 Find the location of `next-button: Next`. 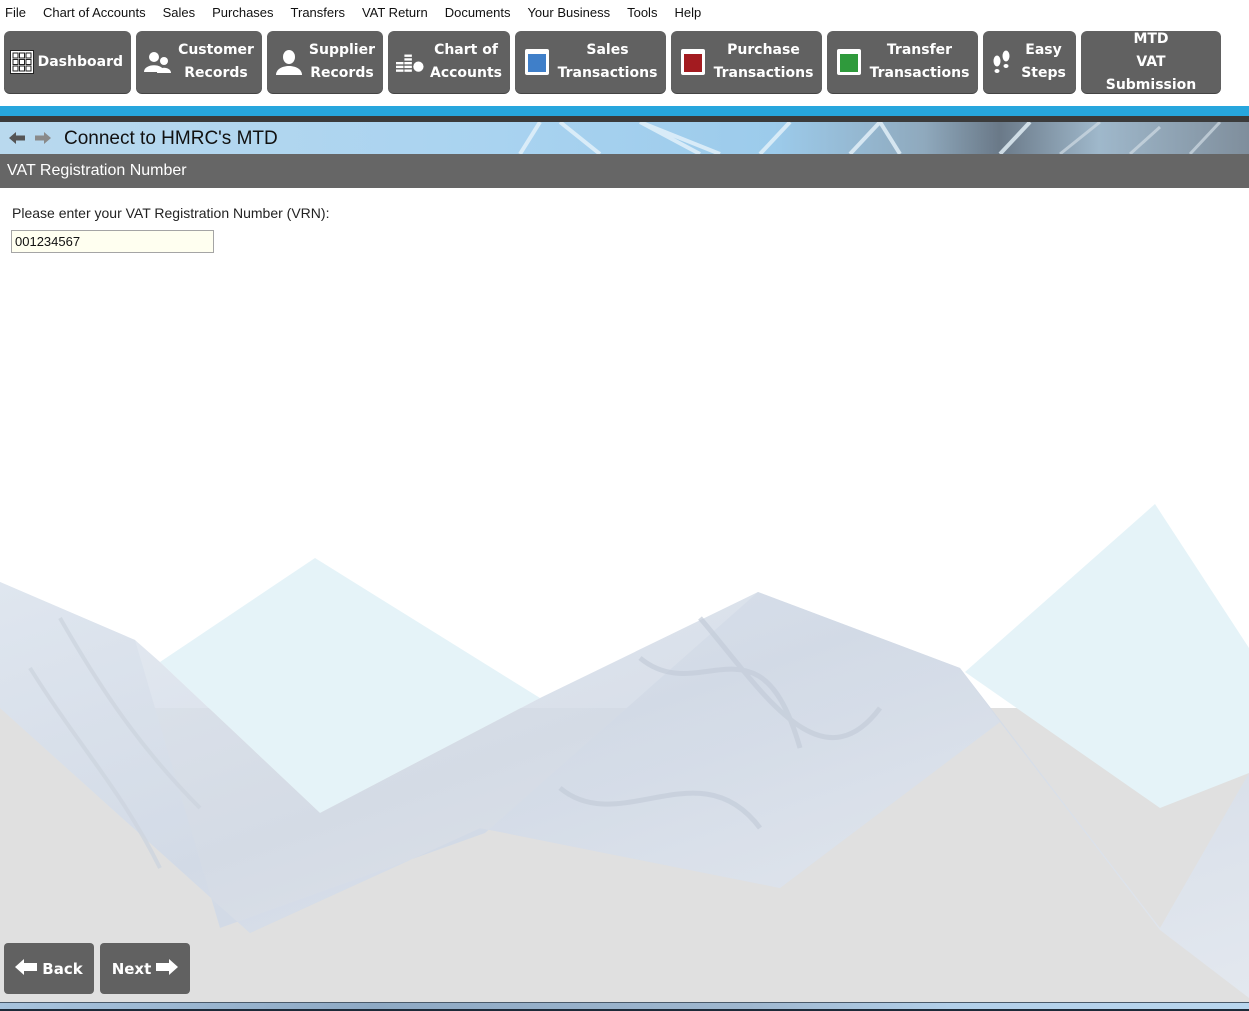

next-button: Next is located at coordinates (145, 968).